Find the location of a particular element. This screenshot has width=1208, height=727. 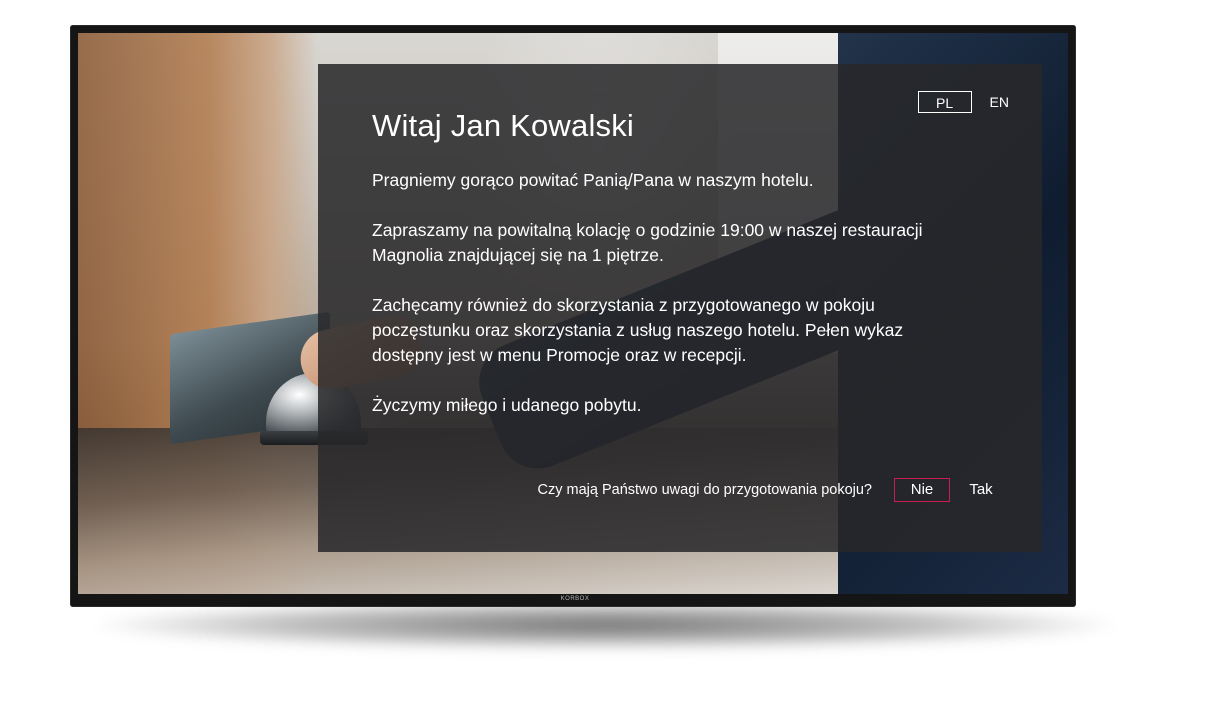

answer-yes-button: Tak is located at coordinates (981, 490).